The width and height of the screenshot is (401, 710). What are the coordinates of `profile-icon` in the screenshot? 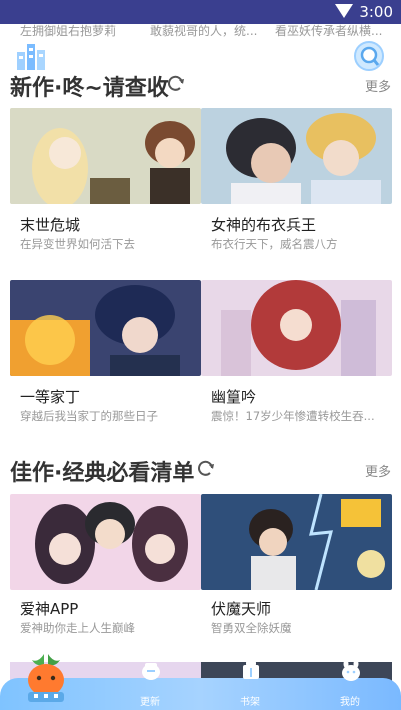 It's located at (351, 670).